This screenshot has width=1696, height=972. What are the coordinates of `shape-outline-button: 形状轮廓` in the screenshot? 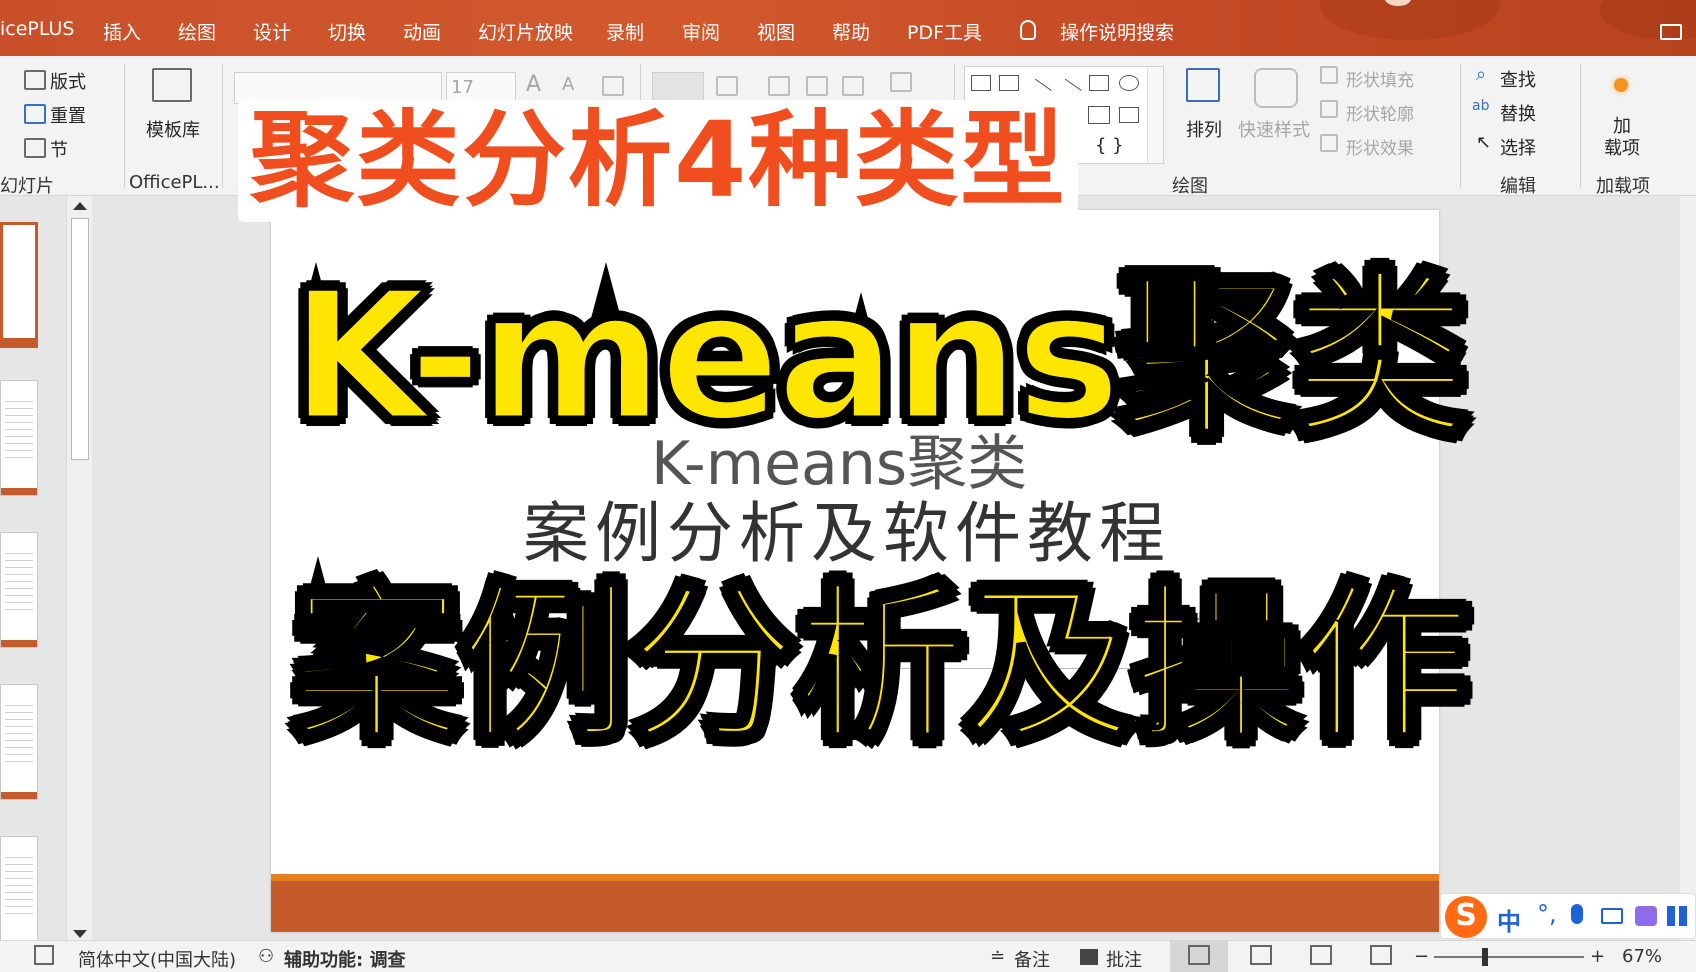 It's located at (1380, 112).